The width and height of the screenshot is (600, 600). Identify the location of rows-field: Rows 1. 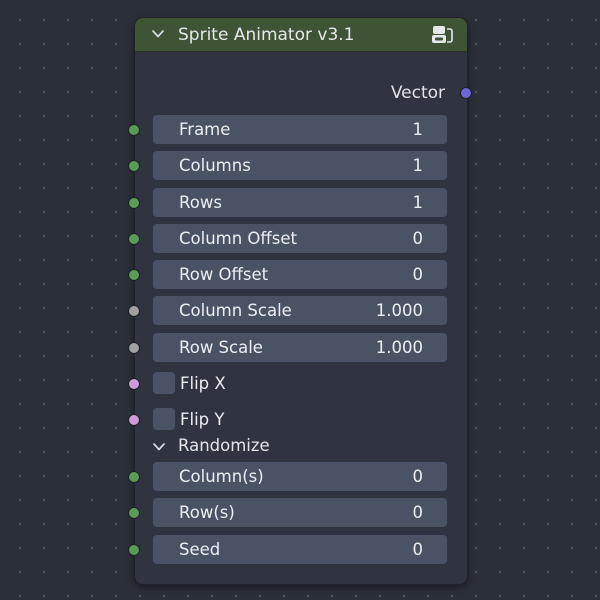
(300, 202).